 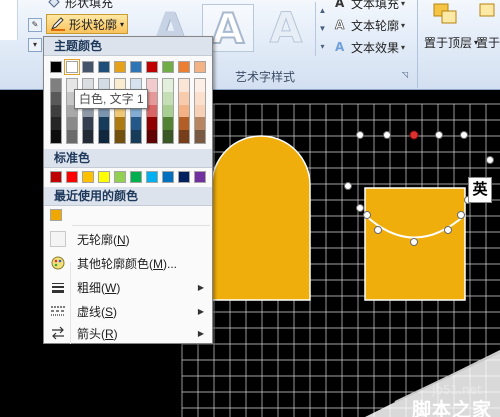 I want to click on arch-shape, so click(x=261, y=218).